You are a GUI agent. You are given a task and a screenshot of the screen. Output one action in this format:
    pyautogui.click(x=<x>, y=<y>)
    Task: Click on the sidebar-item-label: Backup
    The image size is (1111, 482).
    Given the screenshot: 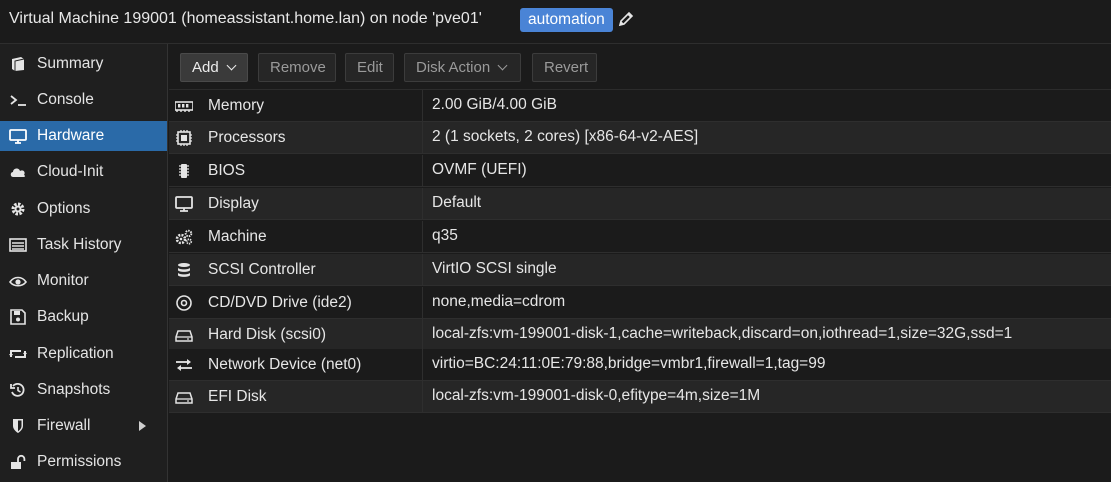 What is the action you would take?
    pyautogui.click(x=63, y=316)
    